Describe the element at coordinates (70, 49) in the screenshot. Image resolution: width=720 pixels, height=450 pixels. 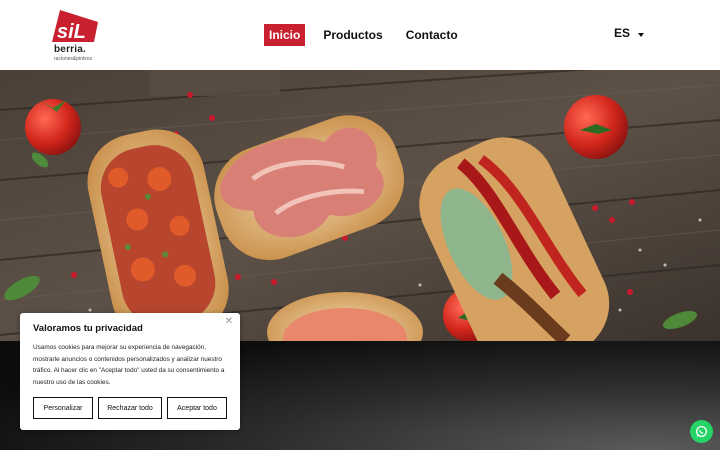
I see `brand-name: berria.` at that location.